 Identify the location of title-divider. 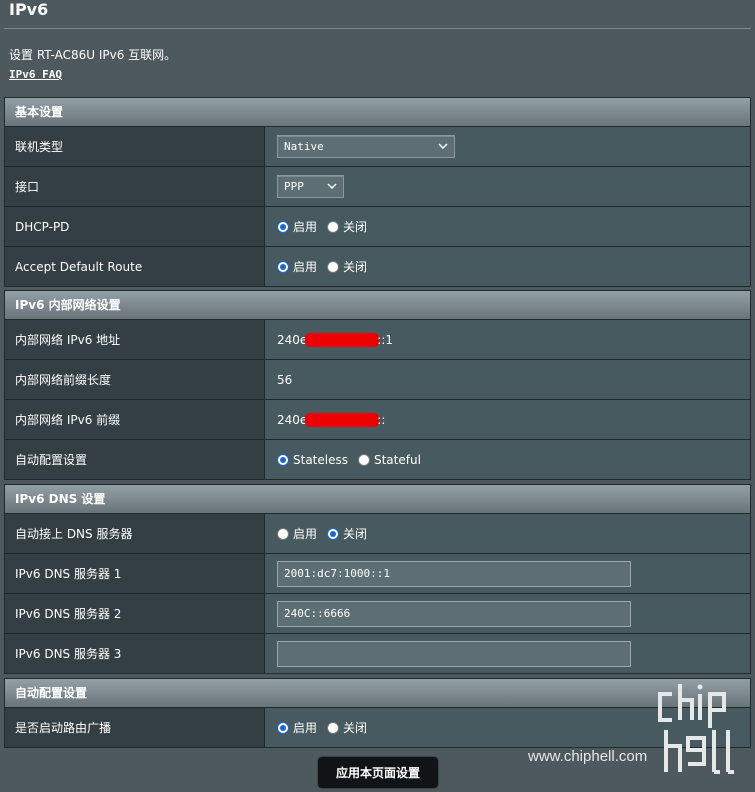
(377, 28).